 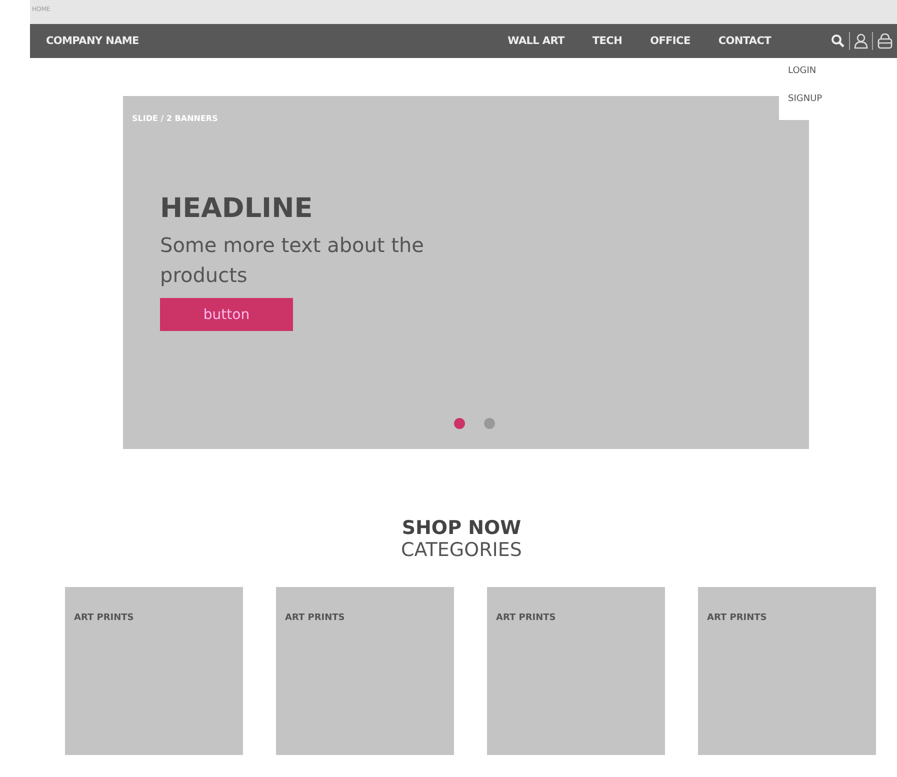 What do you see at coordinates (92, 41) in the screenshot?
I see `brand-name: COMPANY NAME` at bounding box center [92, 41].